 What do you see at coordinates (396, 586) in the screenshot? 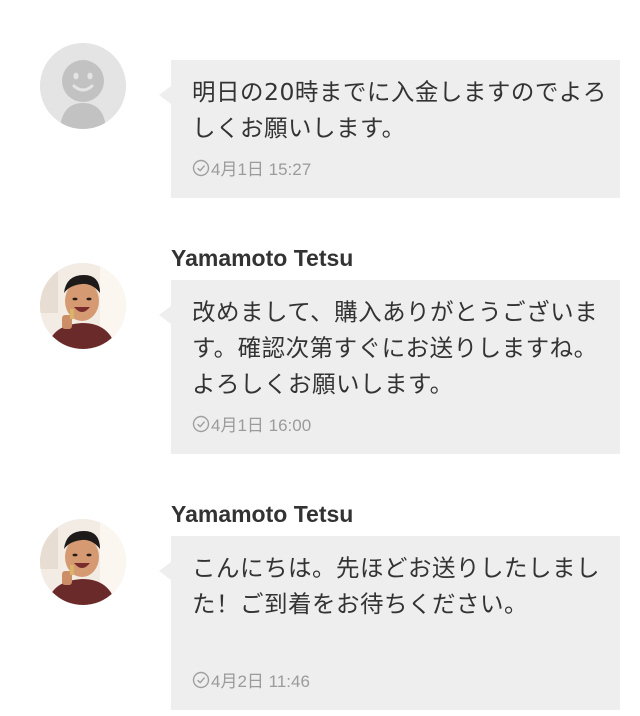
I see `message-text: こんにちは。先ほどお送りしたしました！ご到着をお待ちください。` at bounding box center [396, 586].